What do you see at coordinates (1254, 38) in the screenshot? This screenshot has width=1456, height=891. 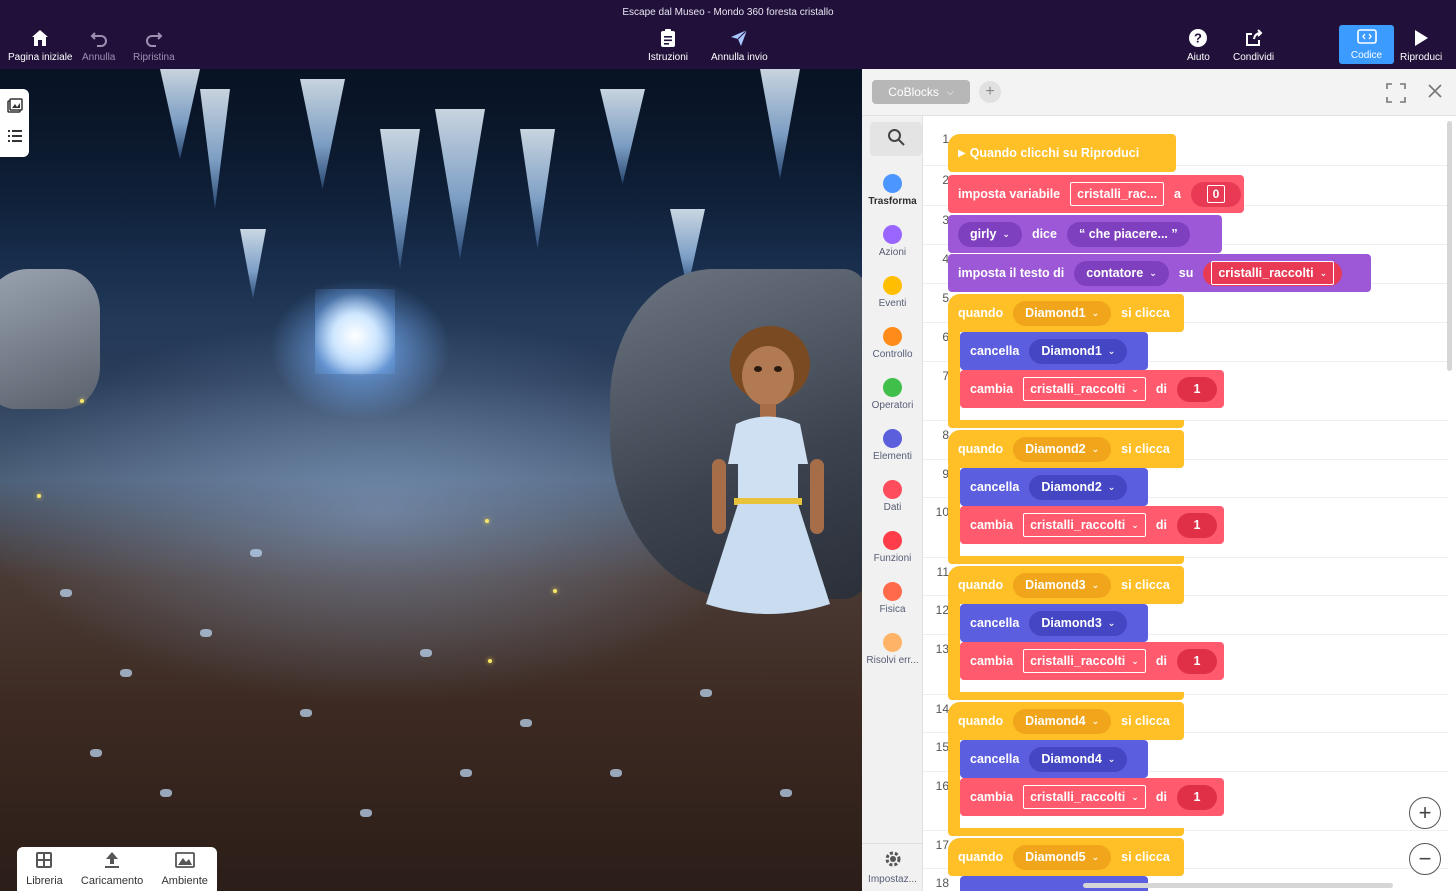 I see `share-icon` at bounding box center [1254, 38].